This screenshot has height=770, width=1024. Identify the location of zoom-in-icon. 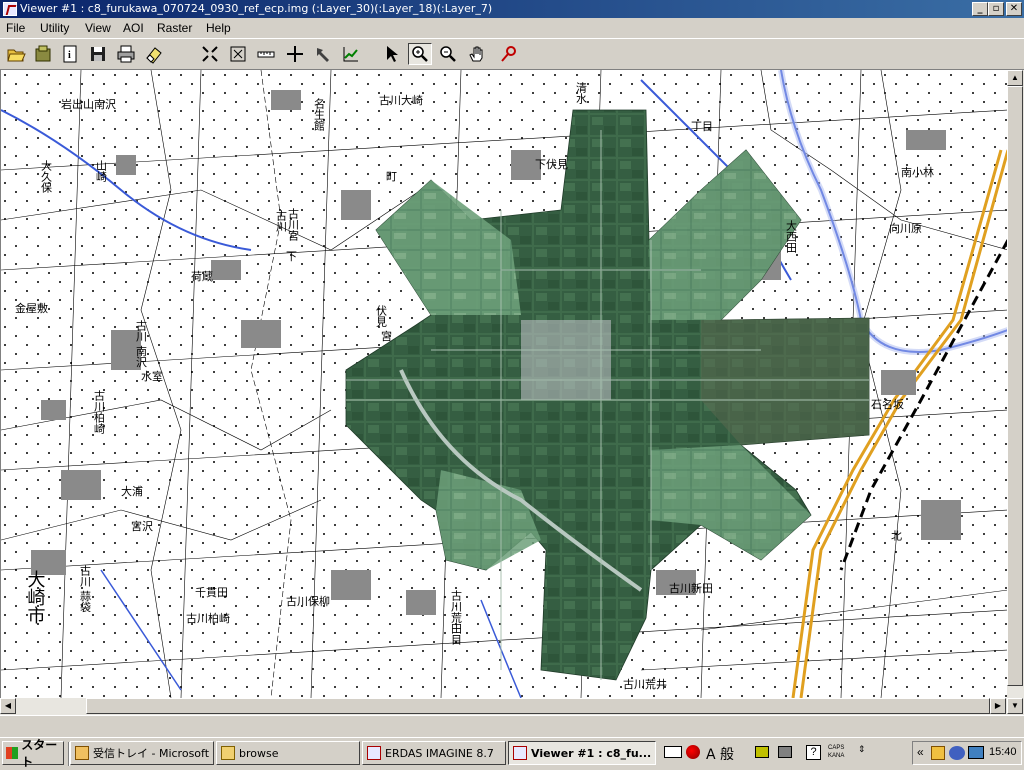
(420, 54).